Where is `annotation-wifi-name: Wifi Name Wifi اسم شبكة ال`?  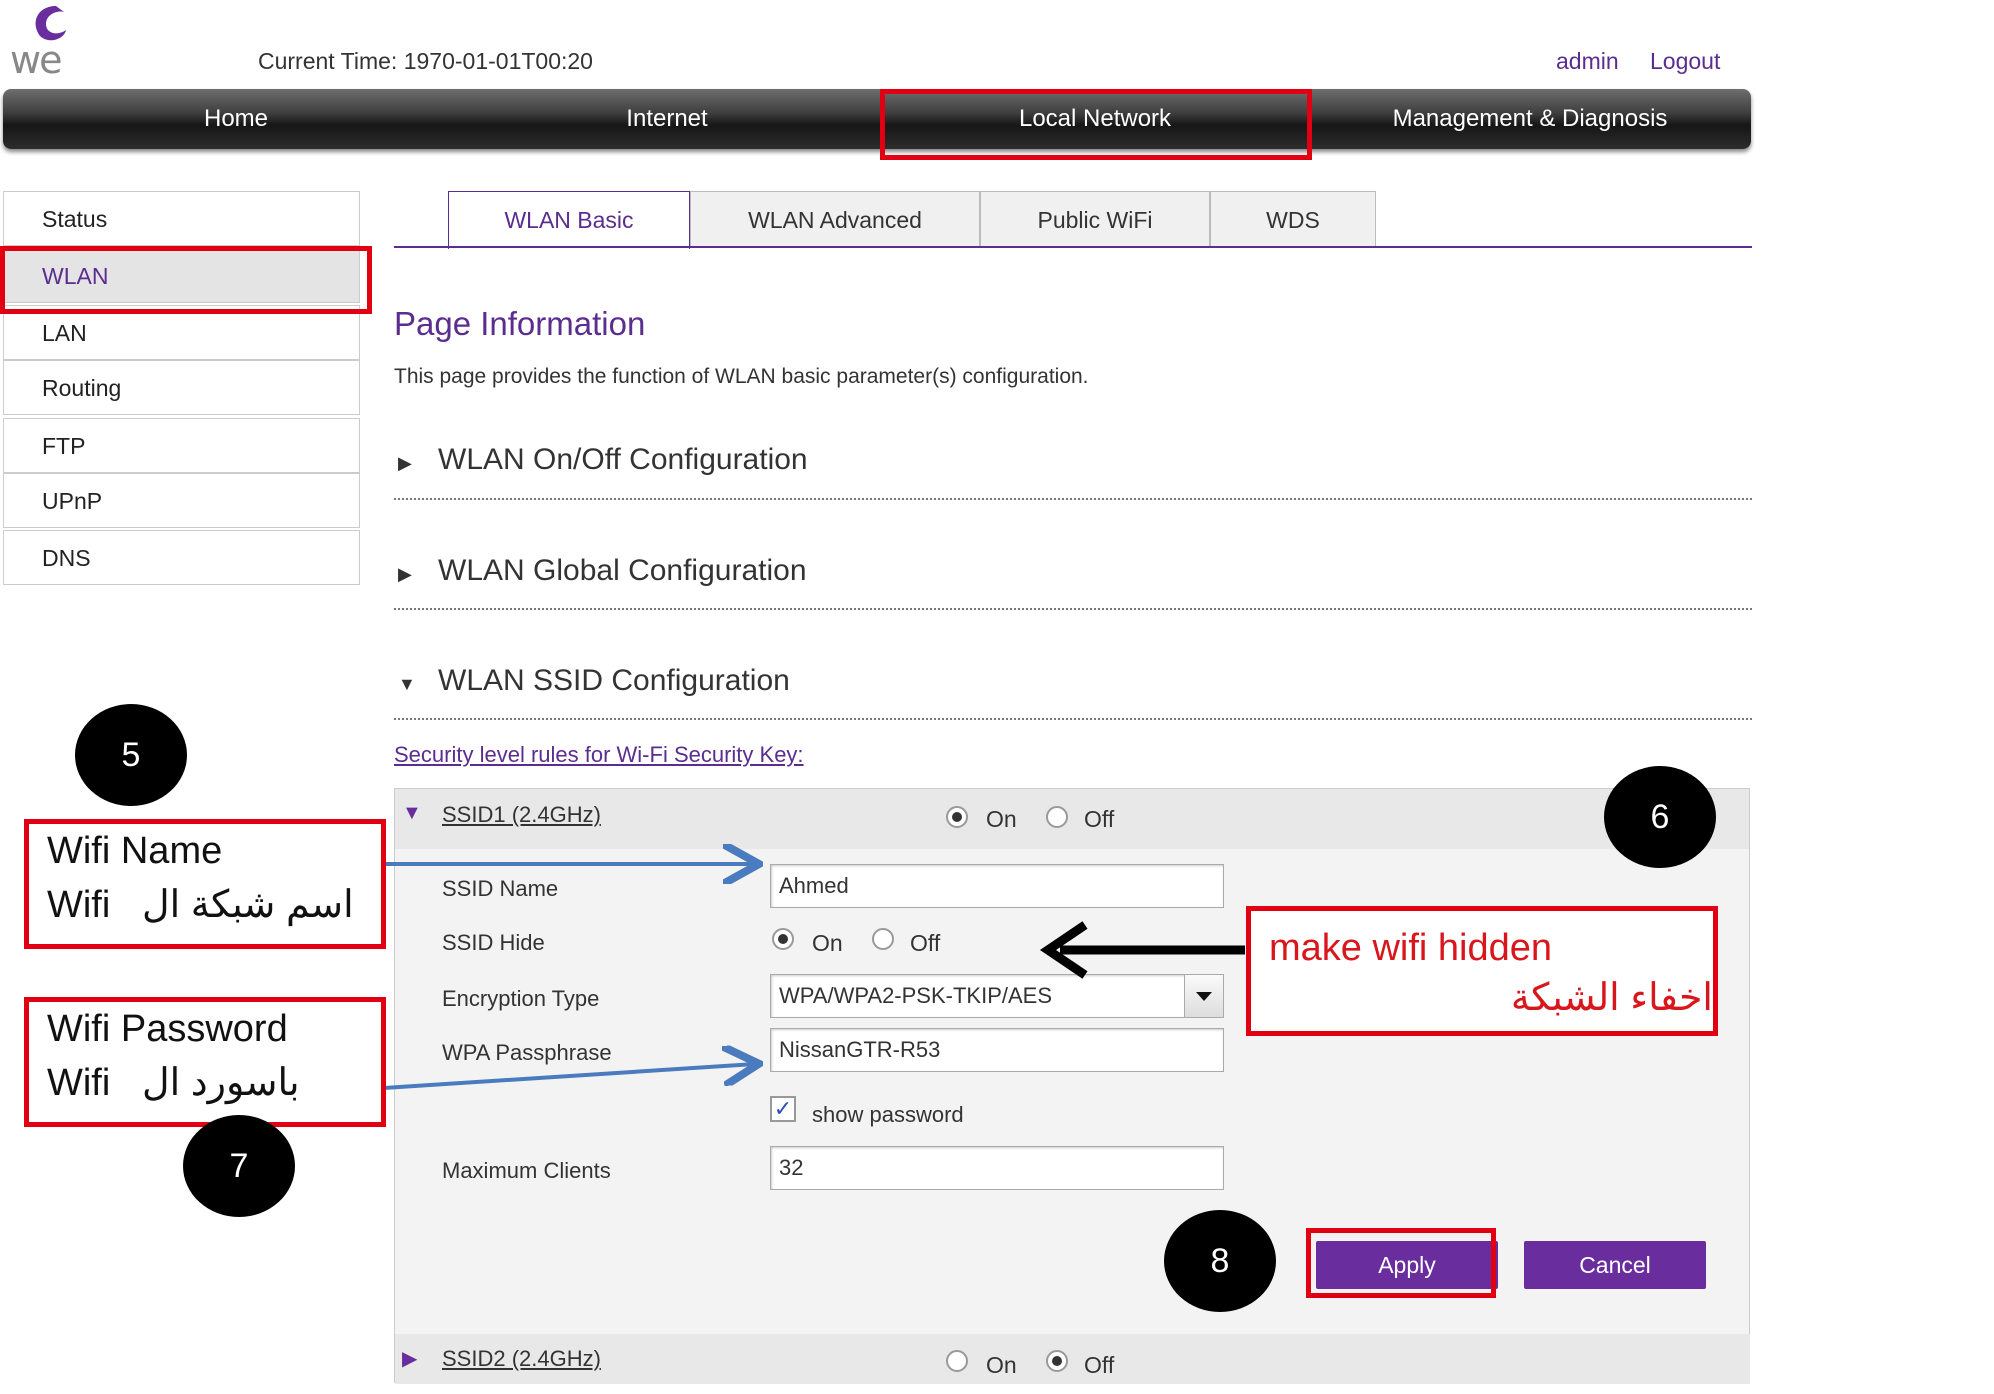
annotation-wifi-name: Wifi Name Wifi اسم شبكة ال is located at coordinates (205, 884).